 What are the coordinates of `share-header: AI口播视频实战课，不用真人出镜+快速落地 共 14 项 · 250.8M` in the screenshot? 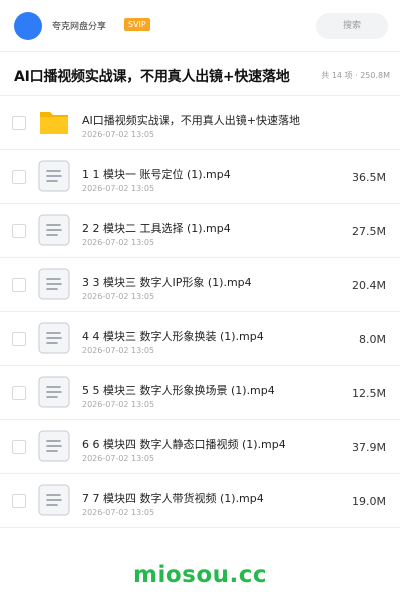 It's located at (200, 74).